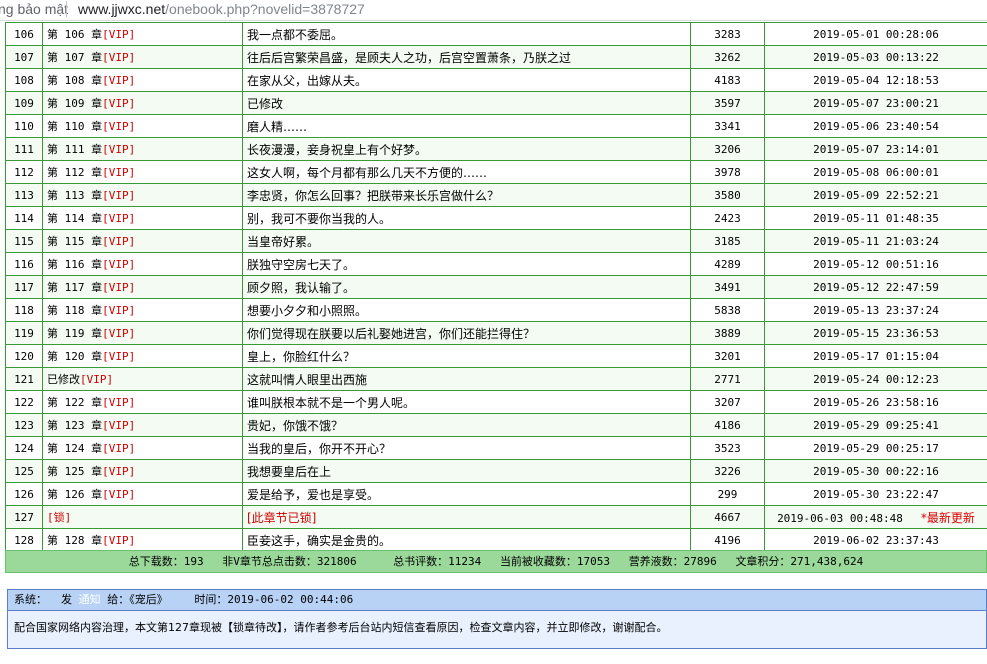 The width and height of the screenshot is (987, 664). What do you see at coordinates (727, 195) in the screenshot?
I see `word-count-cell: 3580` at bounding box center [727, 195].